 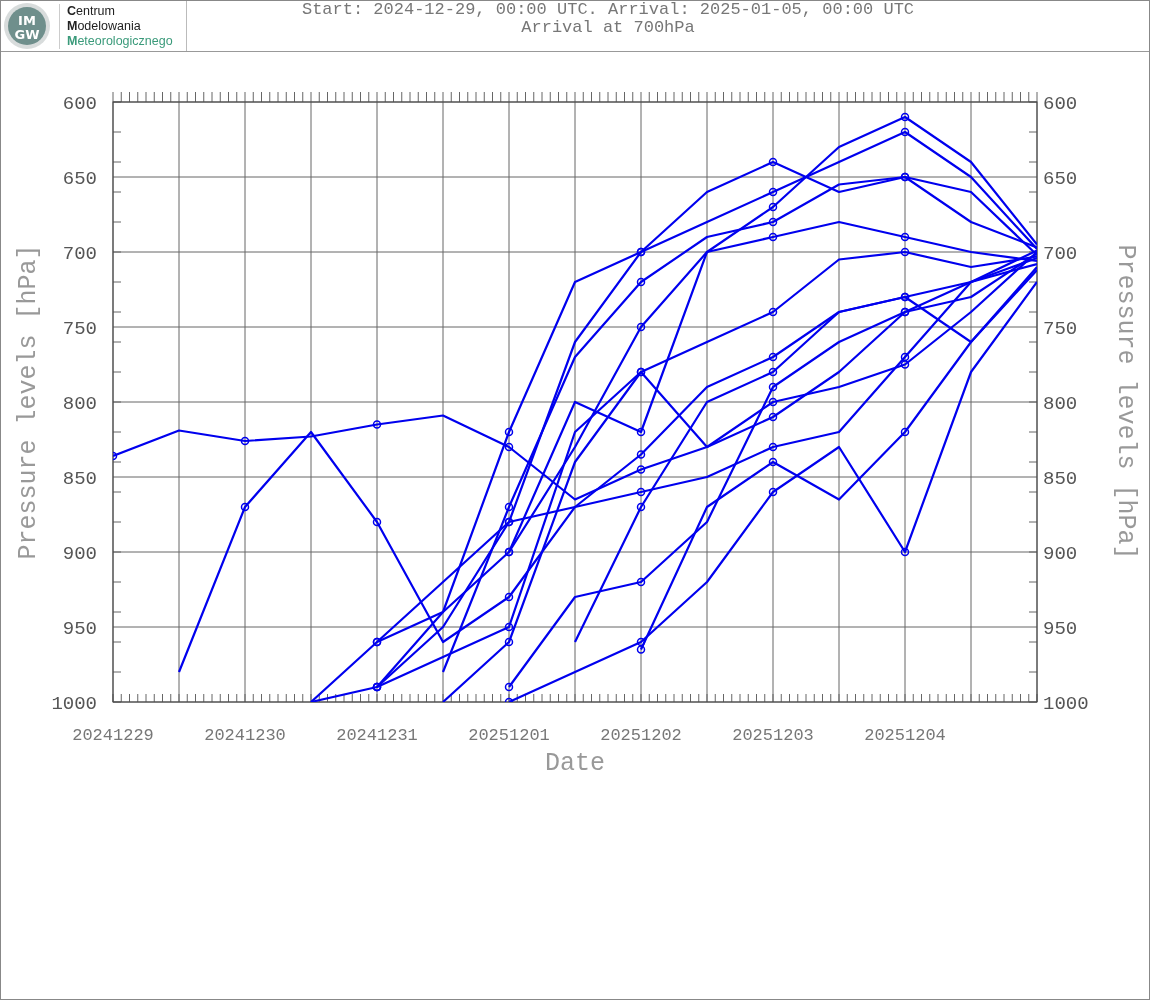 I want to click on x-tick-label: 20241229, so click(x=113, y=735).